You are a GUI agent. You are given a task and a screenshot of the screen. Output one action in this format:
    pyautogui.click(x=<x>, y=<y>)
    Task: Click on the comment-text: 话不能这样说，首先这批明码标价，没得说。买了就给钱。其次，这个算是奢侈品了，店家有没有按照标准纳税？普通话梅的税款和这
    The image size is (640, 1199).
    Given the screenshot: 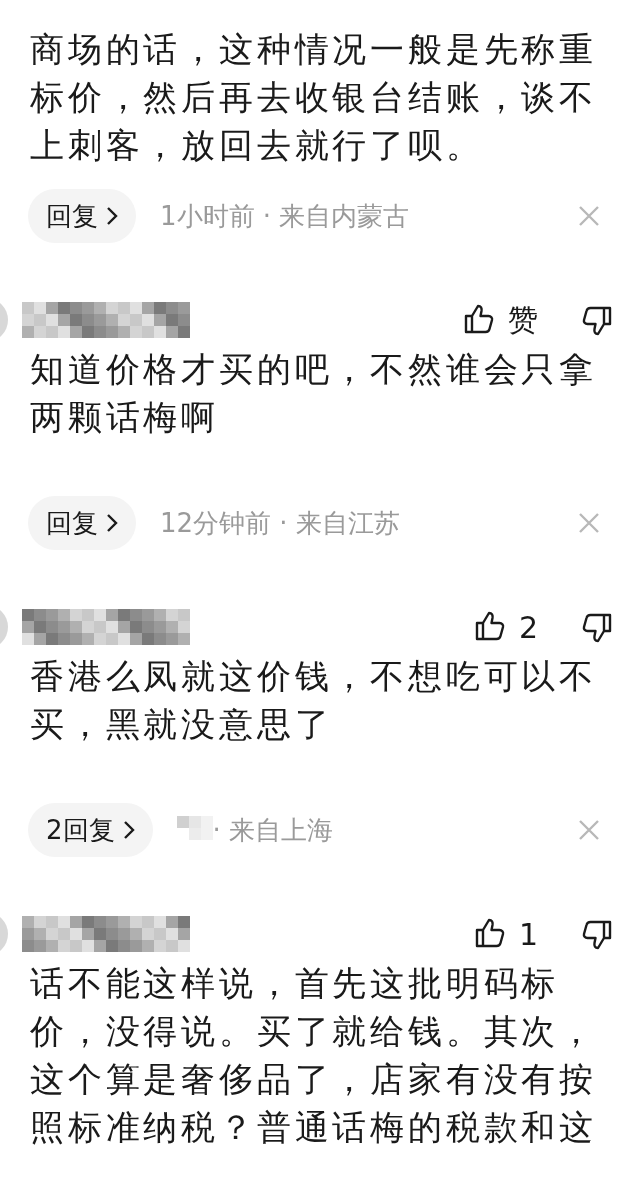 What is the action you would take?
    pyautogui.click(x=313, y=1055)
    